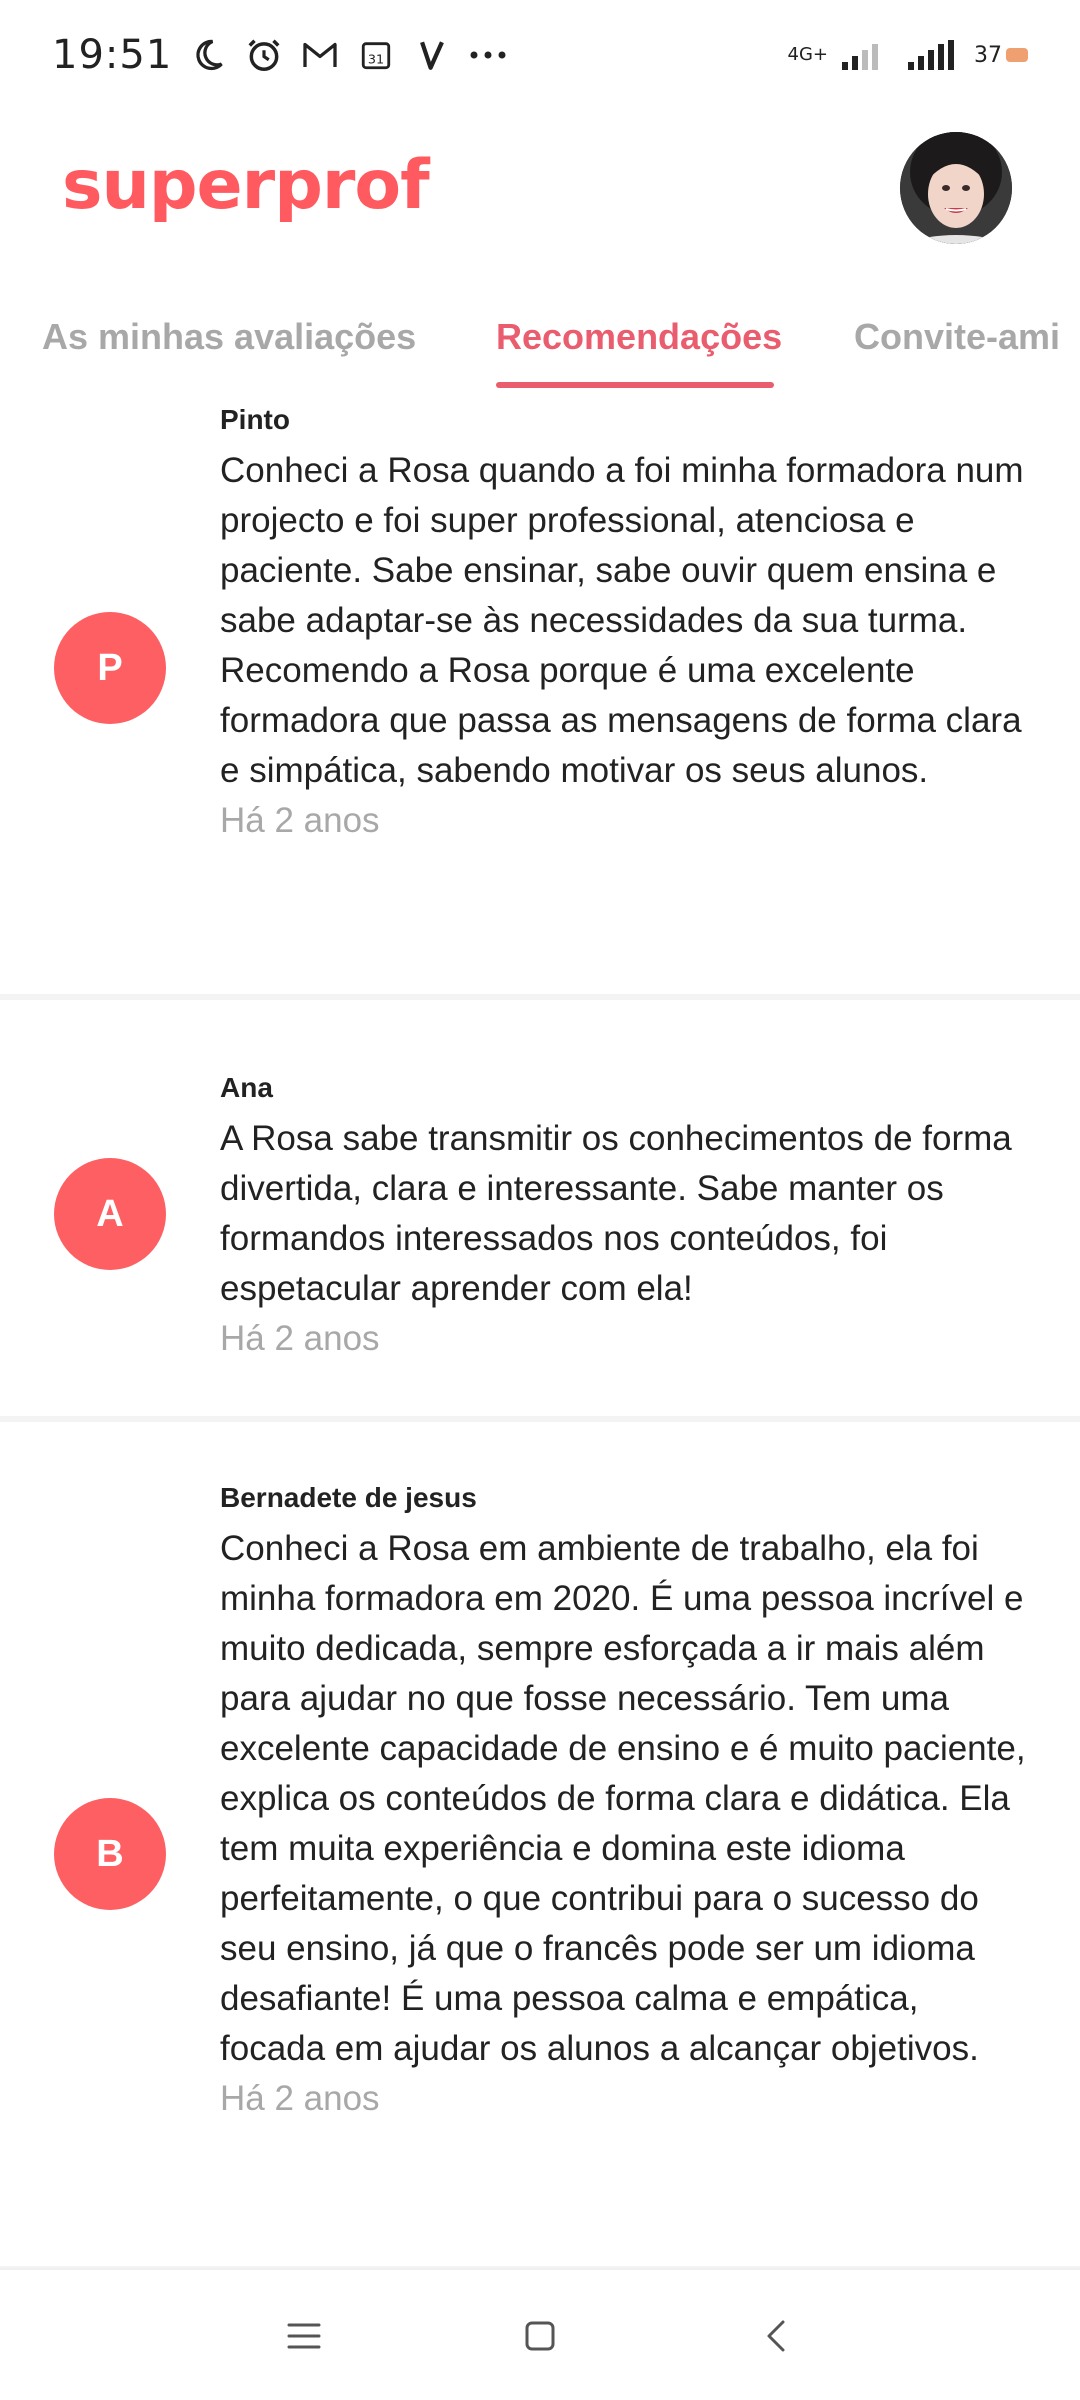  Describe the element at coordinates (110, 1214) in the screenshot. I see `reviewer-initial-avatar: A` at that location.